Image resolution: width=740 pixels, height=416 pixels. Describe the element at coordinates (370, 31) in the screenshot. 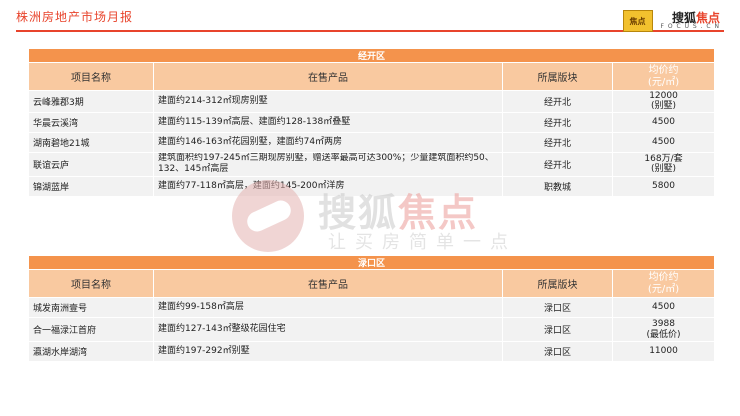

I see `title-divider` at that location.